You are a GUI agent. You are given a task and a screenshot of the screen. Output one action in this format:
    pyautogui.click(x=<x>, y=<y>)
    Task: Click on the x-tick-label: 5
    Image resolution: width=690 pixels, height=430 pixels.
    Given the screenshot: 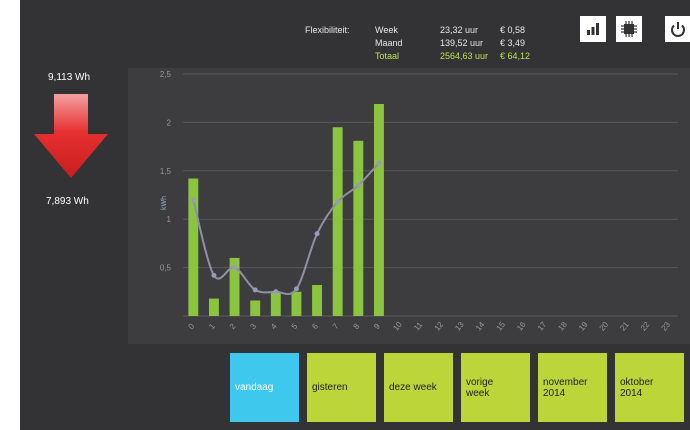 What is the action you would take?
    pyautogui.click(x=295, y=326)
    